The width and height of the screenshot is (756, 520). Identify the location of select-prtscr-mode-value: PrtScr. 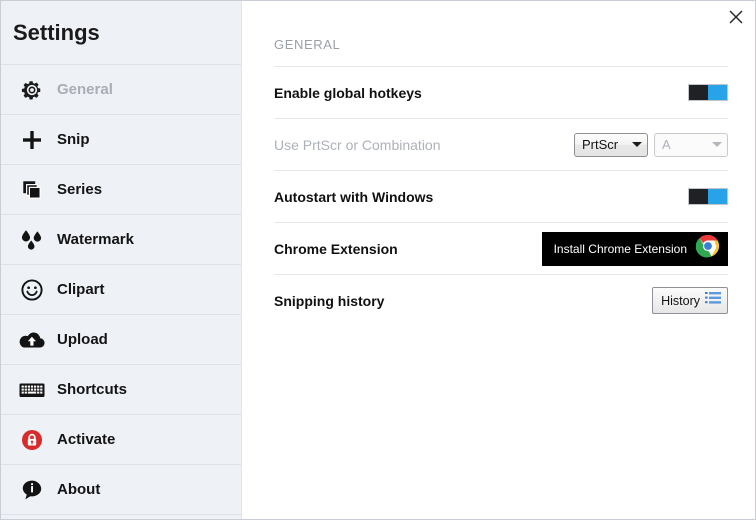
(600, 144).